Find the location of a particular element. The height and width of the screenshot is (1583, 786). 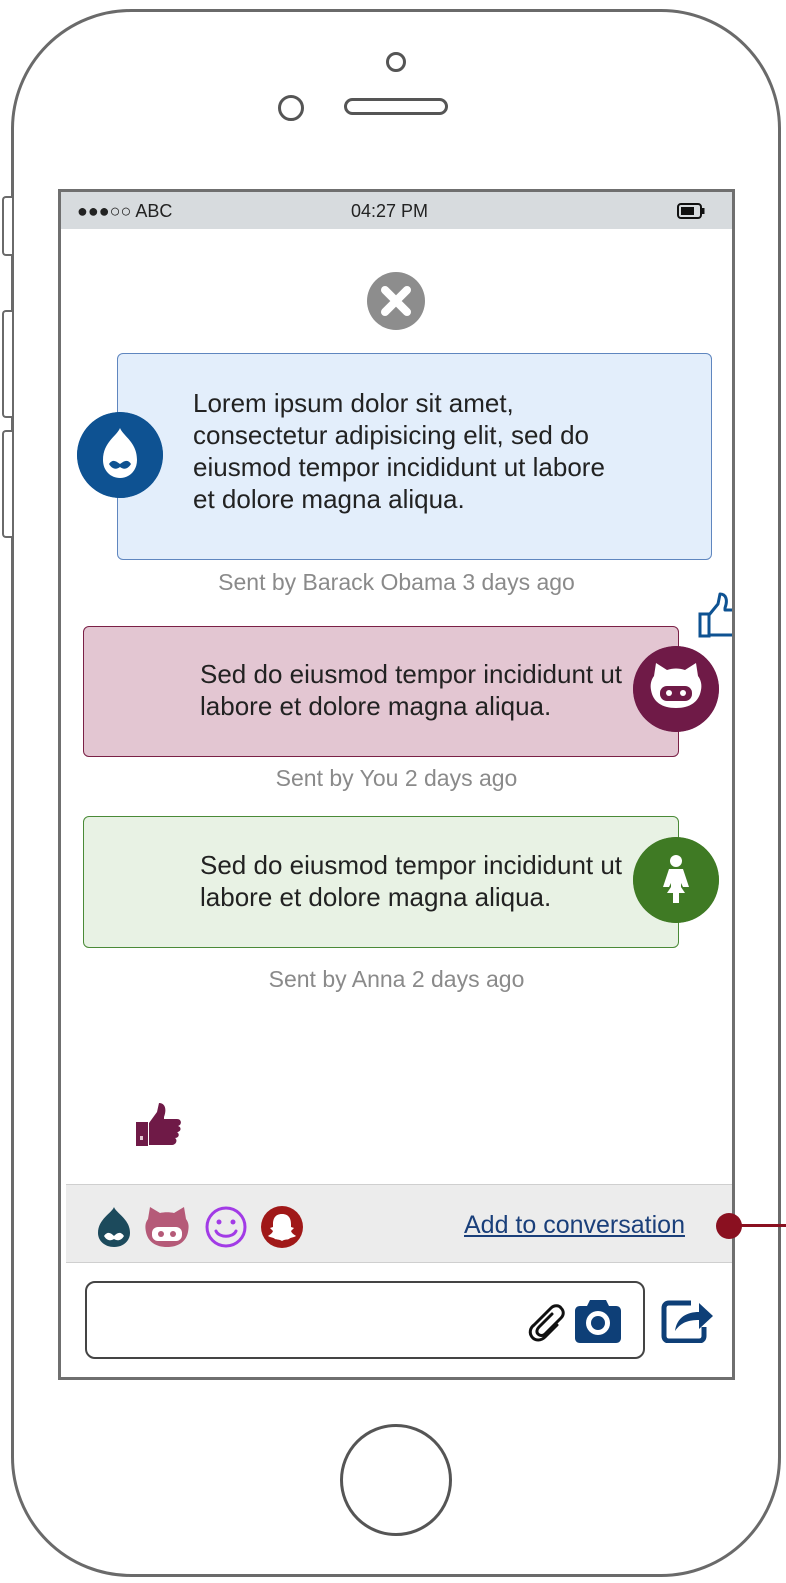

snapchat-icon is located at coordinates (282, 1227).